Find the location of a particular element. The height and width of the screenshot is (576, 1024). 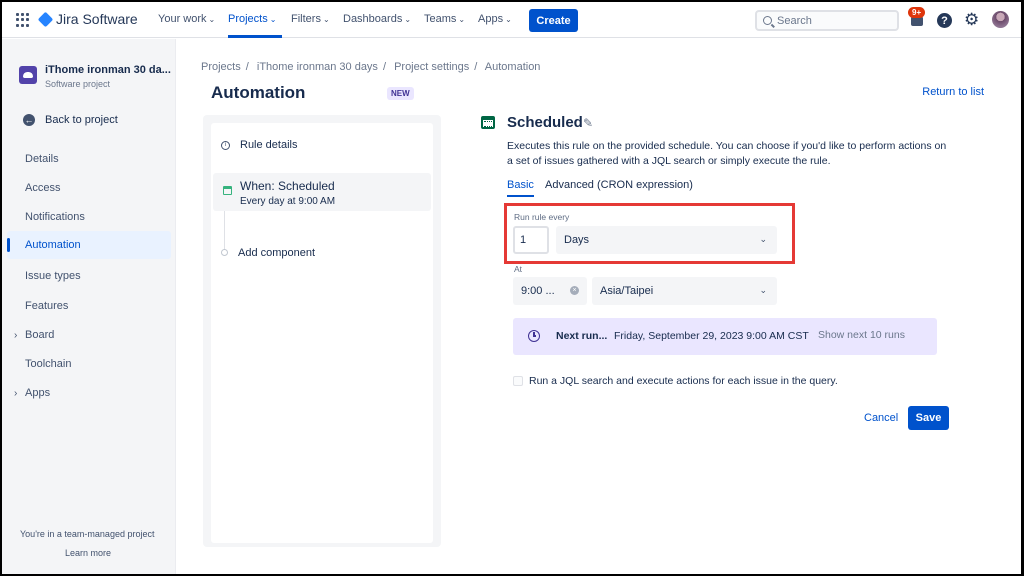

project-avatar-icon is located at coordinates (28, 75).